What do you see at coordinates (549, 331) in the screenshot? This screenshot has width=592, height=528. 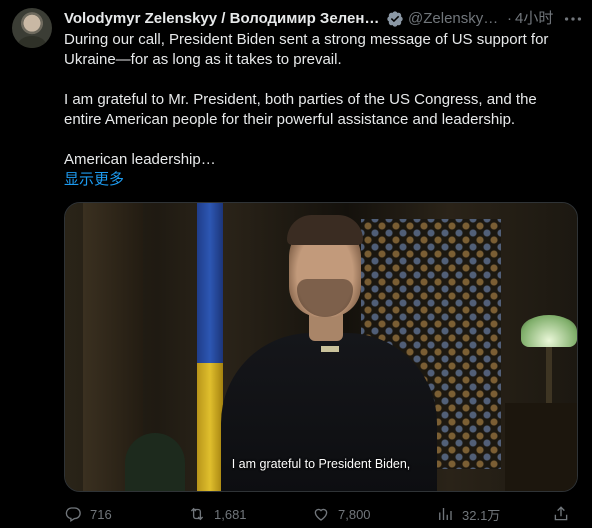 I see `lamp` at bounding box center [549, 331].